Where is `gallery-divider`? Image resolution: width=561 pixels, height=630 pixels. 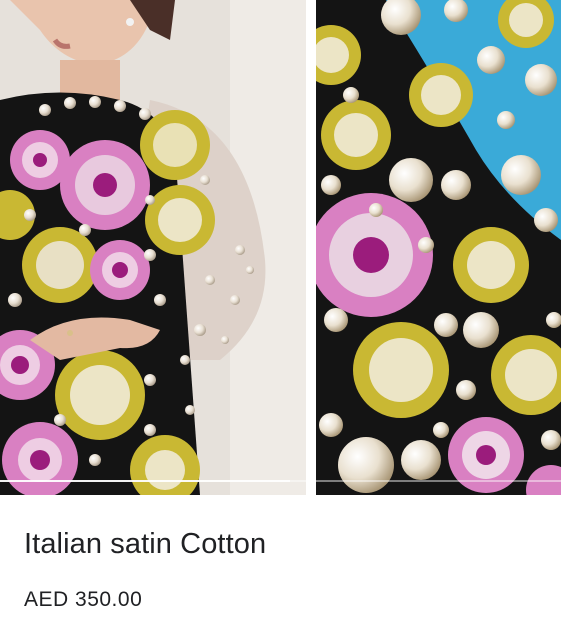 gallery-divider is located at coordinates (311, 247).